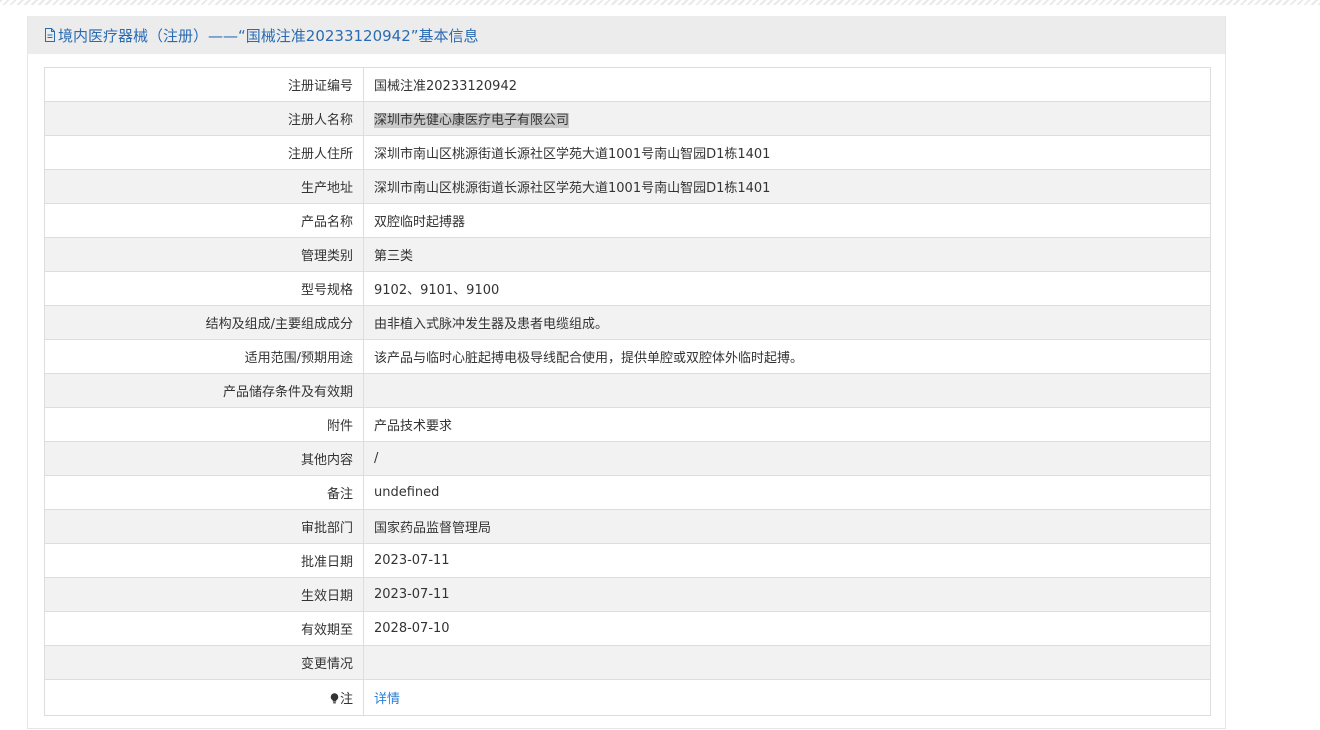  I want to click on table-row-product-name: 产品名称 双腔临时起搏器, so click(627, 220).